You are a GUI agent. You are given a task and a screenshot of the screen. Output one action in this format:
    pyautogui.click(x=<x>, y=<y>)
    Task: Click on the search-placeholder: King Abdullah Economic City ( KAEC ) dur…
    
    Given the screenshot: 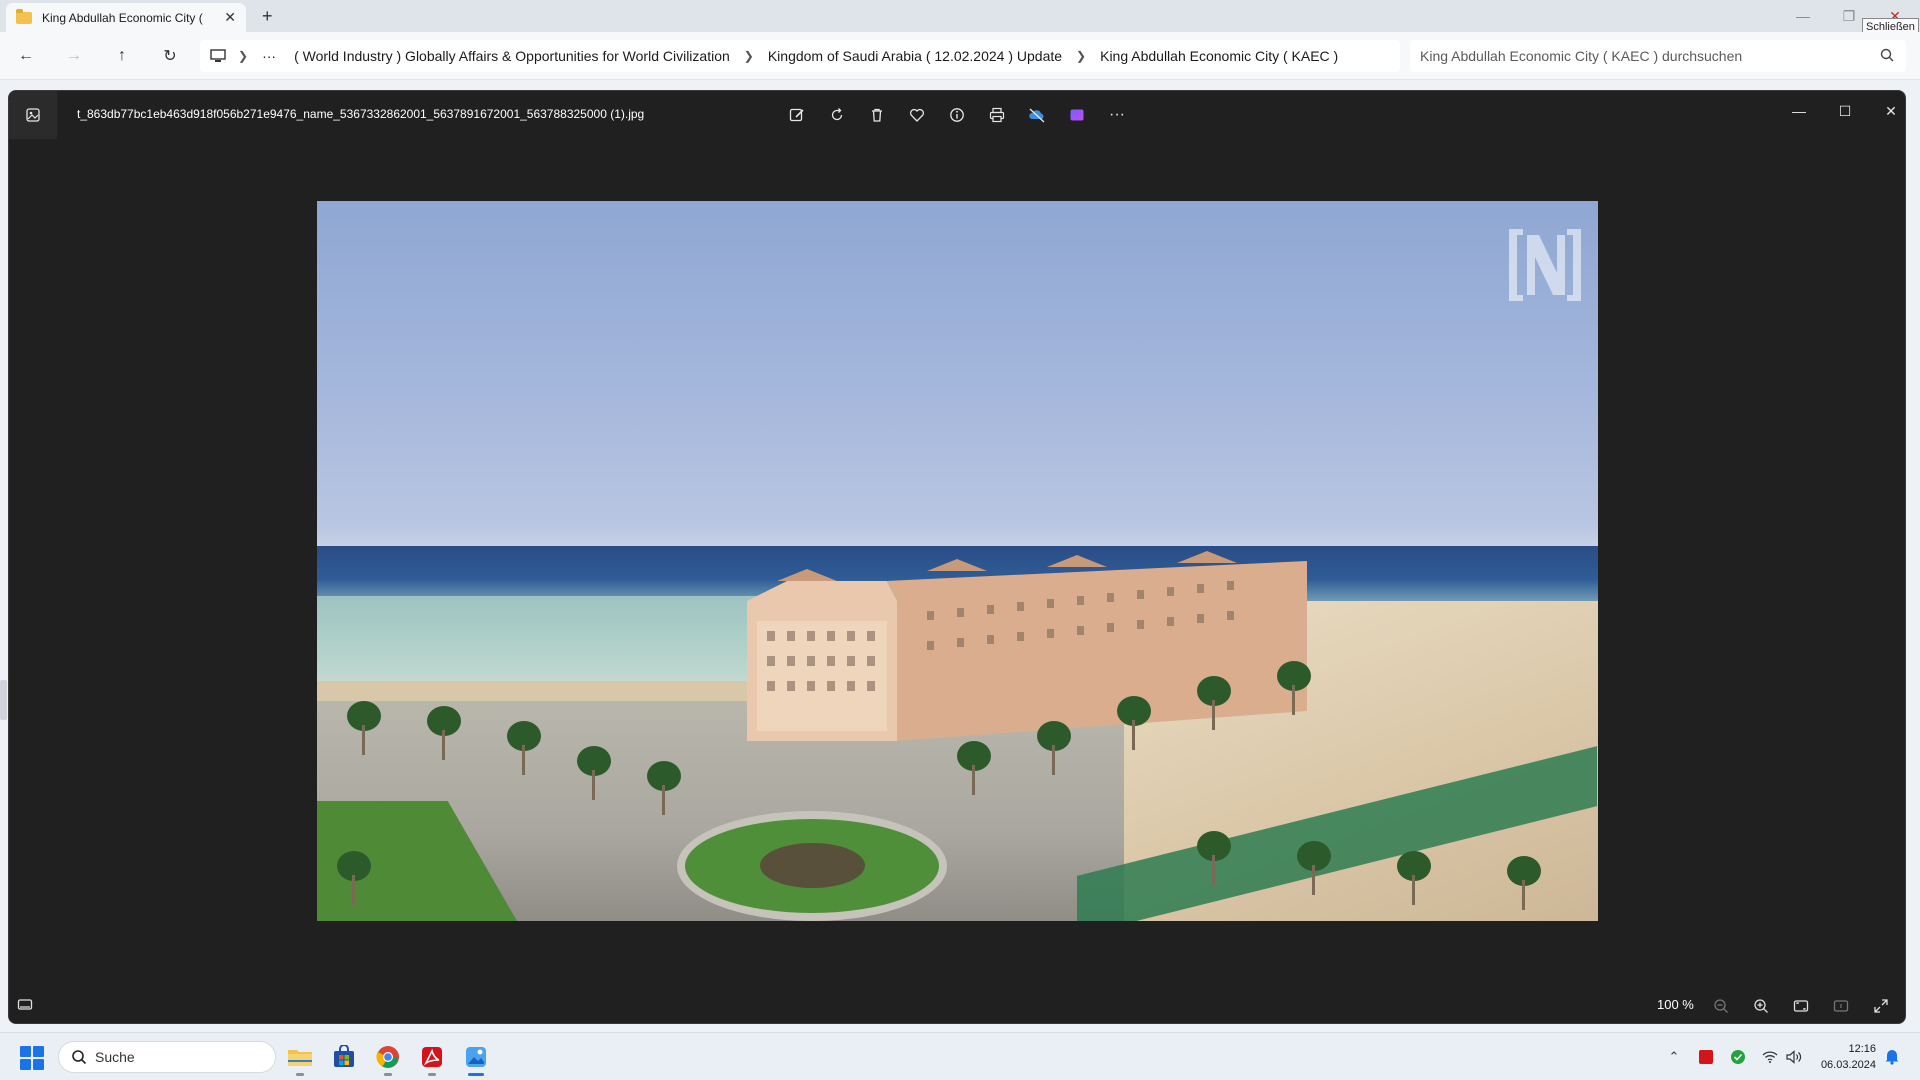 What is the action you would take?
    pyautogui.click(x=1581, y=56)
    